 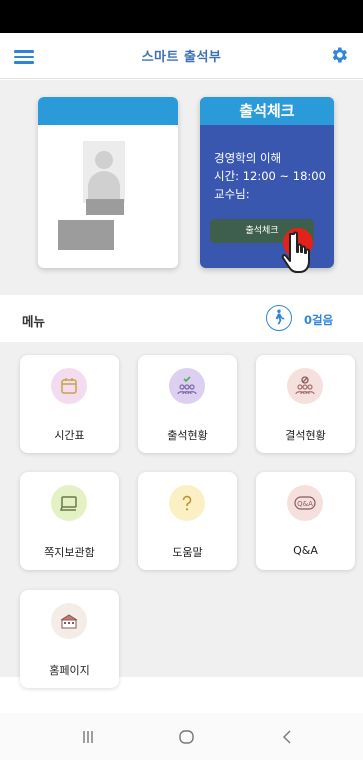 What do you see at coordinates (69, 503) in the screenshot?
I see `message-icon` at bounding box center [69, 503].